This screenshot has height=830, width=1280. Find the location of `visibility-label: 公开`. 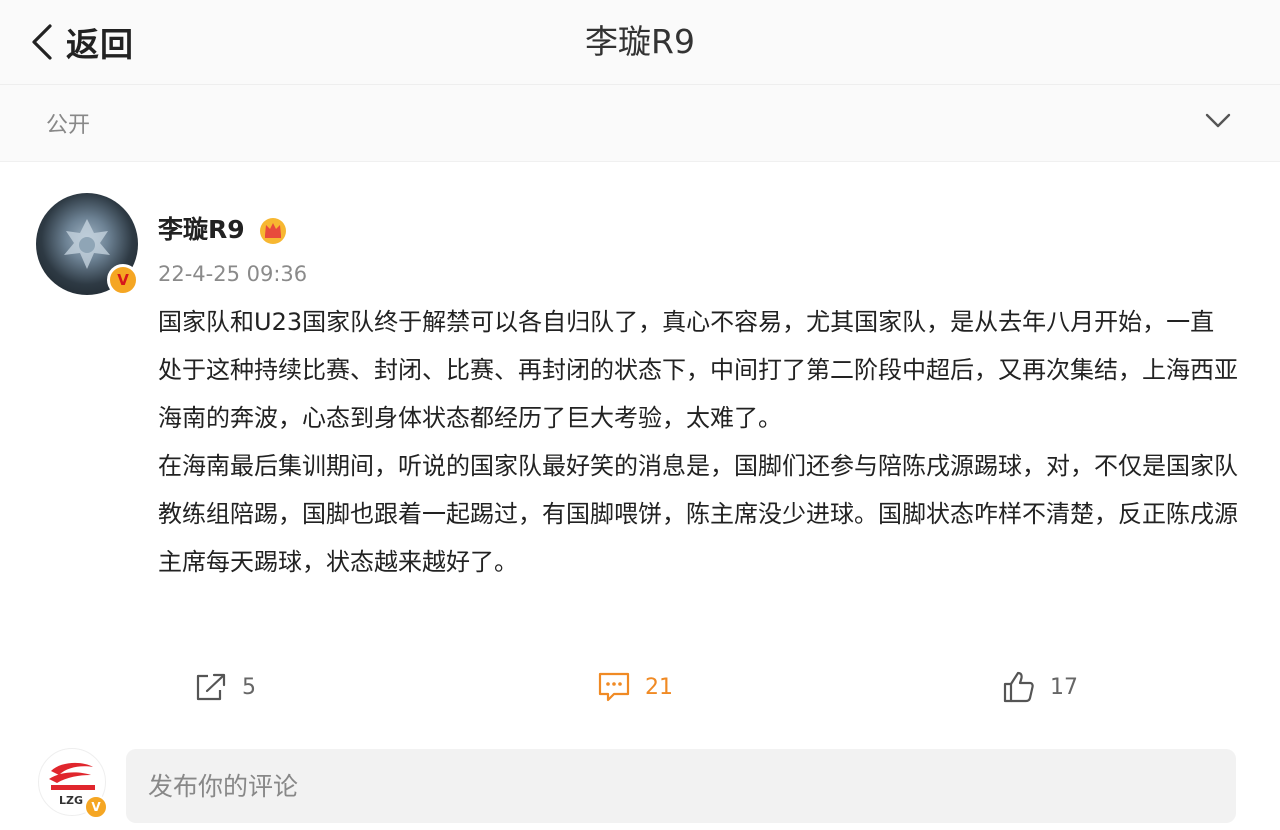

visibility-label: 公开 is located at coordinates (68, 125).